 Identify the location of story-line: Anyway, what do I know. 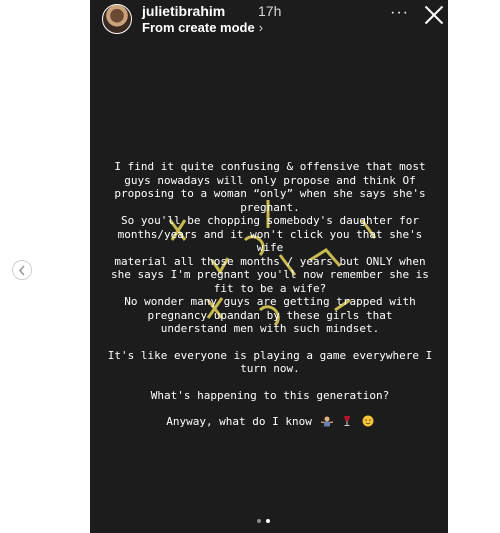
(239, 421).